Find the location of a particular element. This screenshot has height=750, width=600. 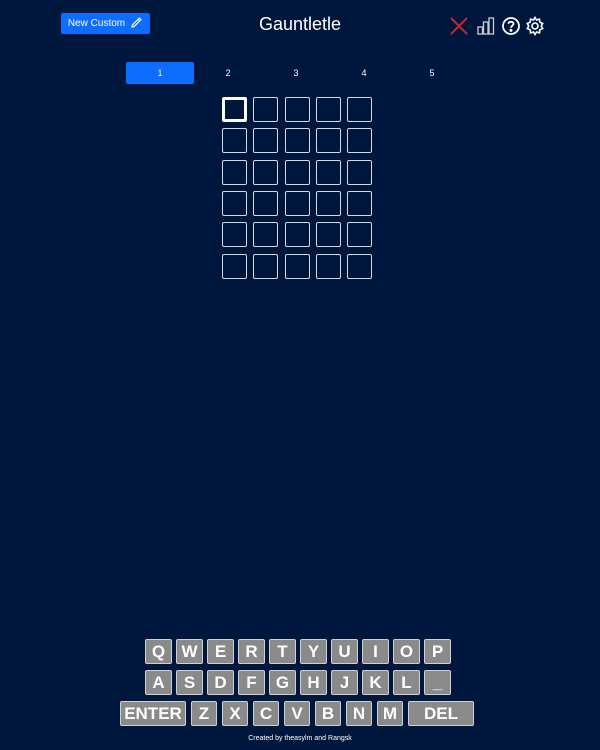

key-del: DEL is located at coordinates (441, 713).